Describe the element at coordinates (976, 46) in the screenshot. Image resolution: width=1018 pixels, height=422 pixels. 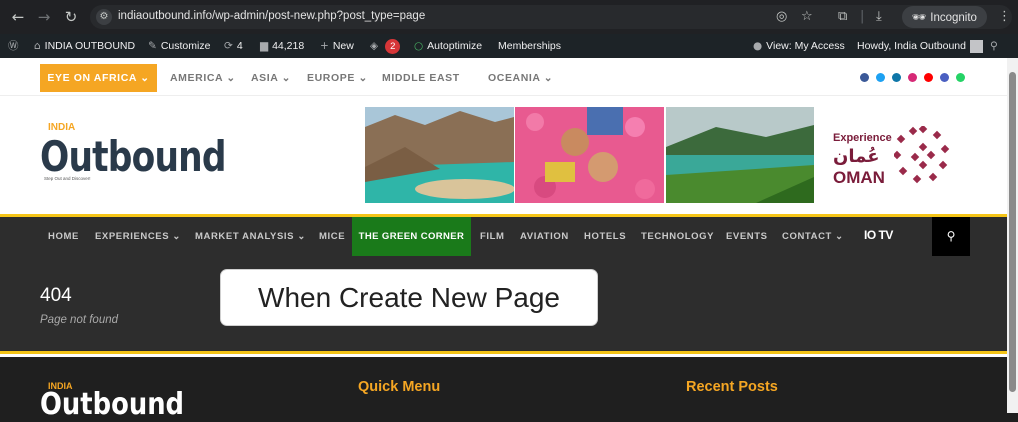
I see `avatar` at that location.